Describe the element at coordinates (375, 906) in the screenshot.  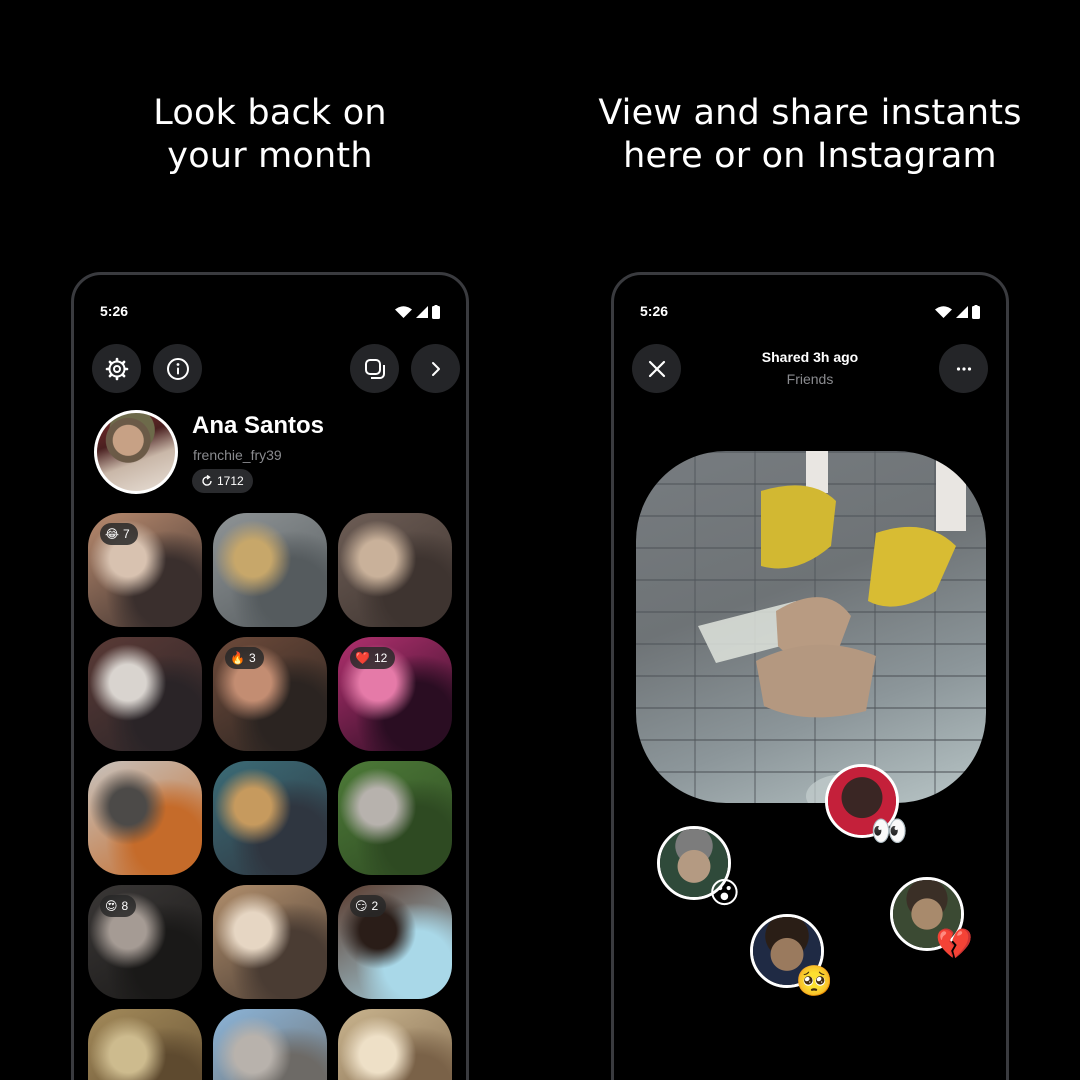
I see `reaction-count: 2` at that location.